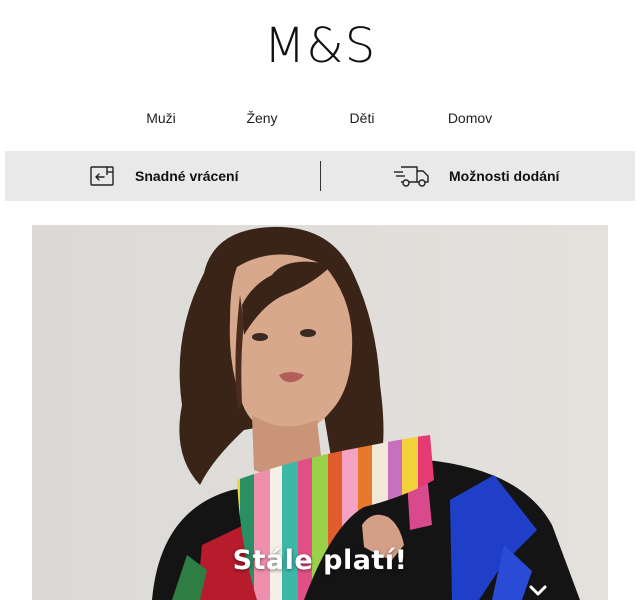 This screenshot has width=640, height=600. I want to click on nav-item-kids: Děti, so click(362, 118).